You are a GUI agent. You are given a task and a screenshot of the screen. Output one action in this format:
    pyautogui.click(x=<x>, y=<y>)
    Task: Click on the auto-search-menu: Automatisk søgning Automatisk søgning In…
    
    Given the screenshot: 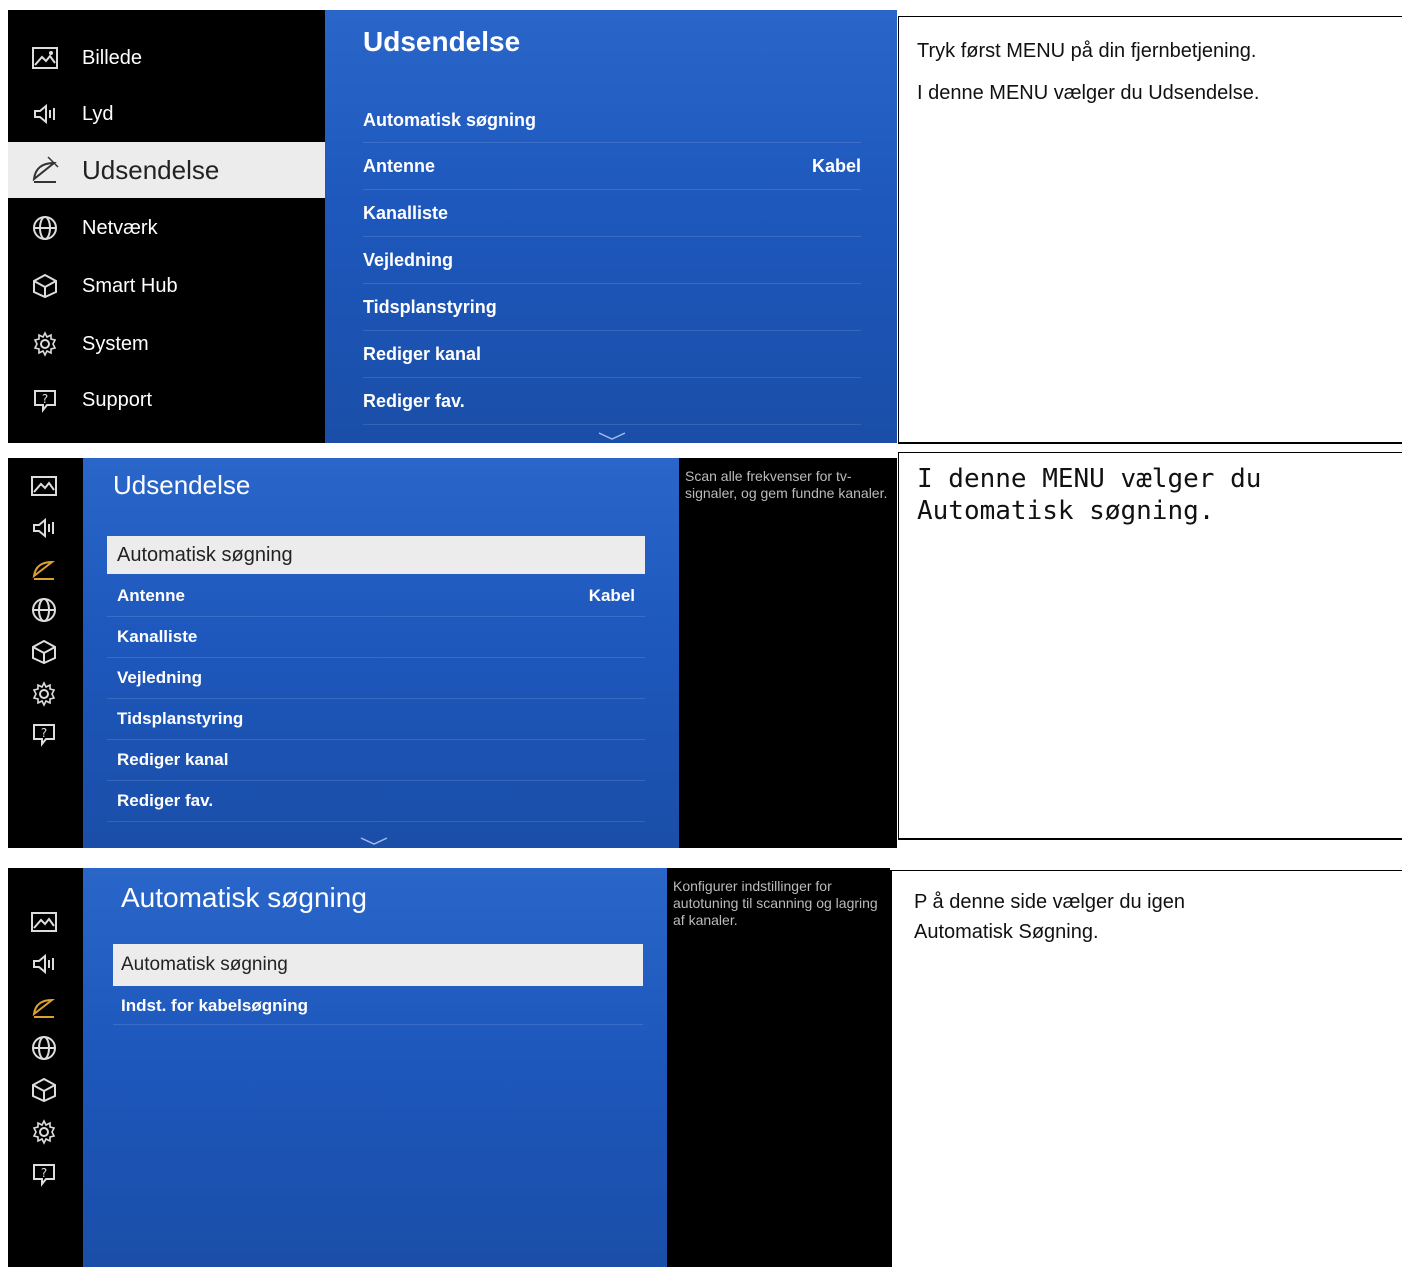 What is the action you would take?
    pyautogui.click(x=375, y=1067)
    